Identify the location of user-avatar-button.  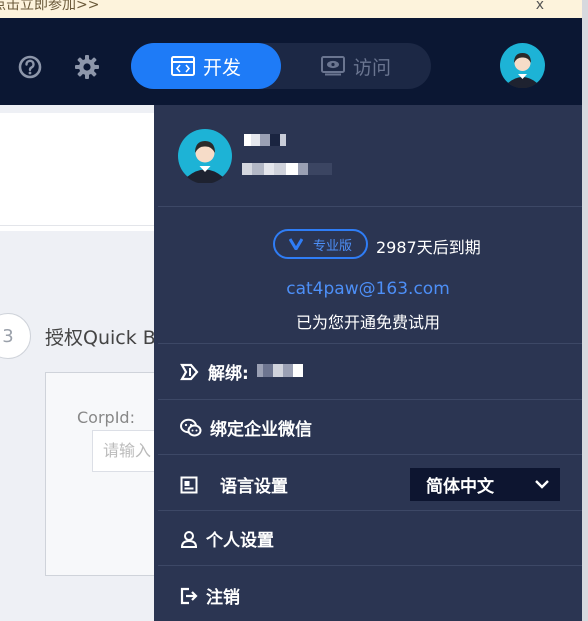
(522, 65).